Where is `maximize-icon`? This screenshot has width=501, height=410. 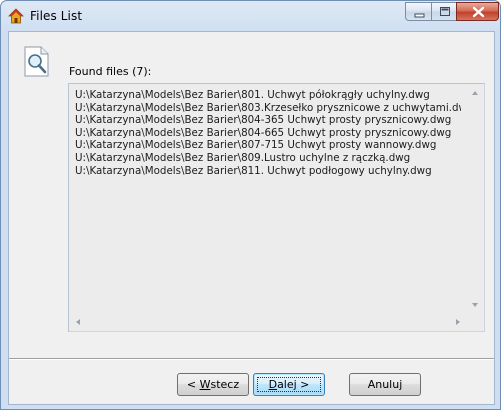
maximize-icon is located at coordinates (445, 11).